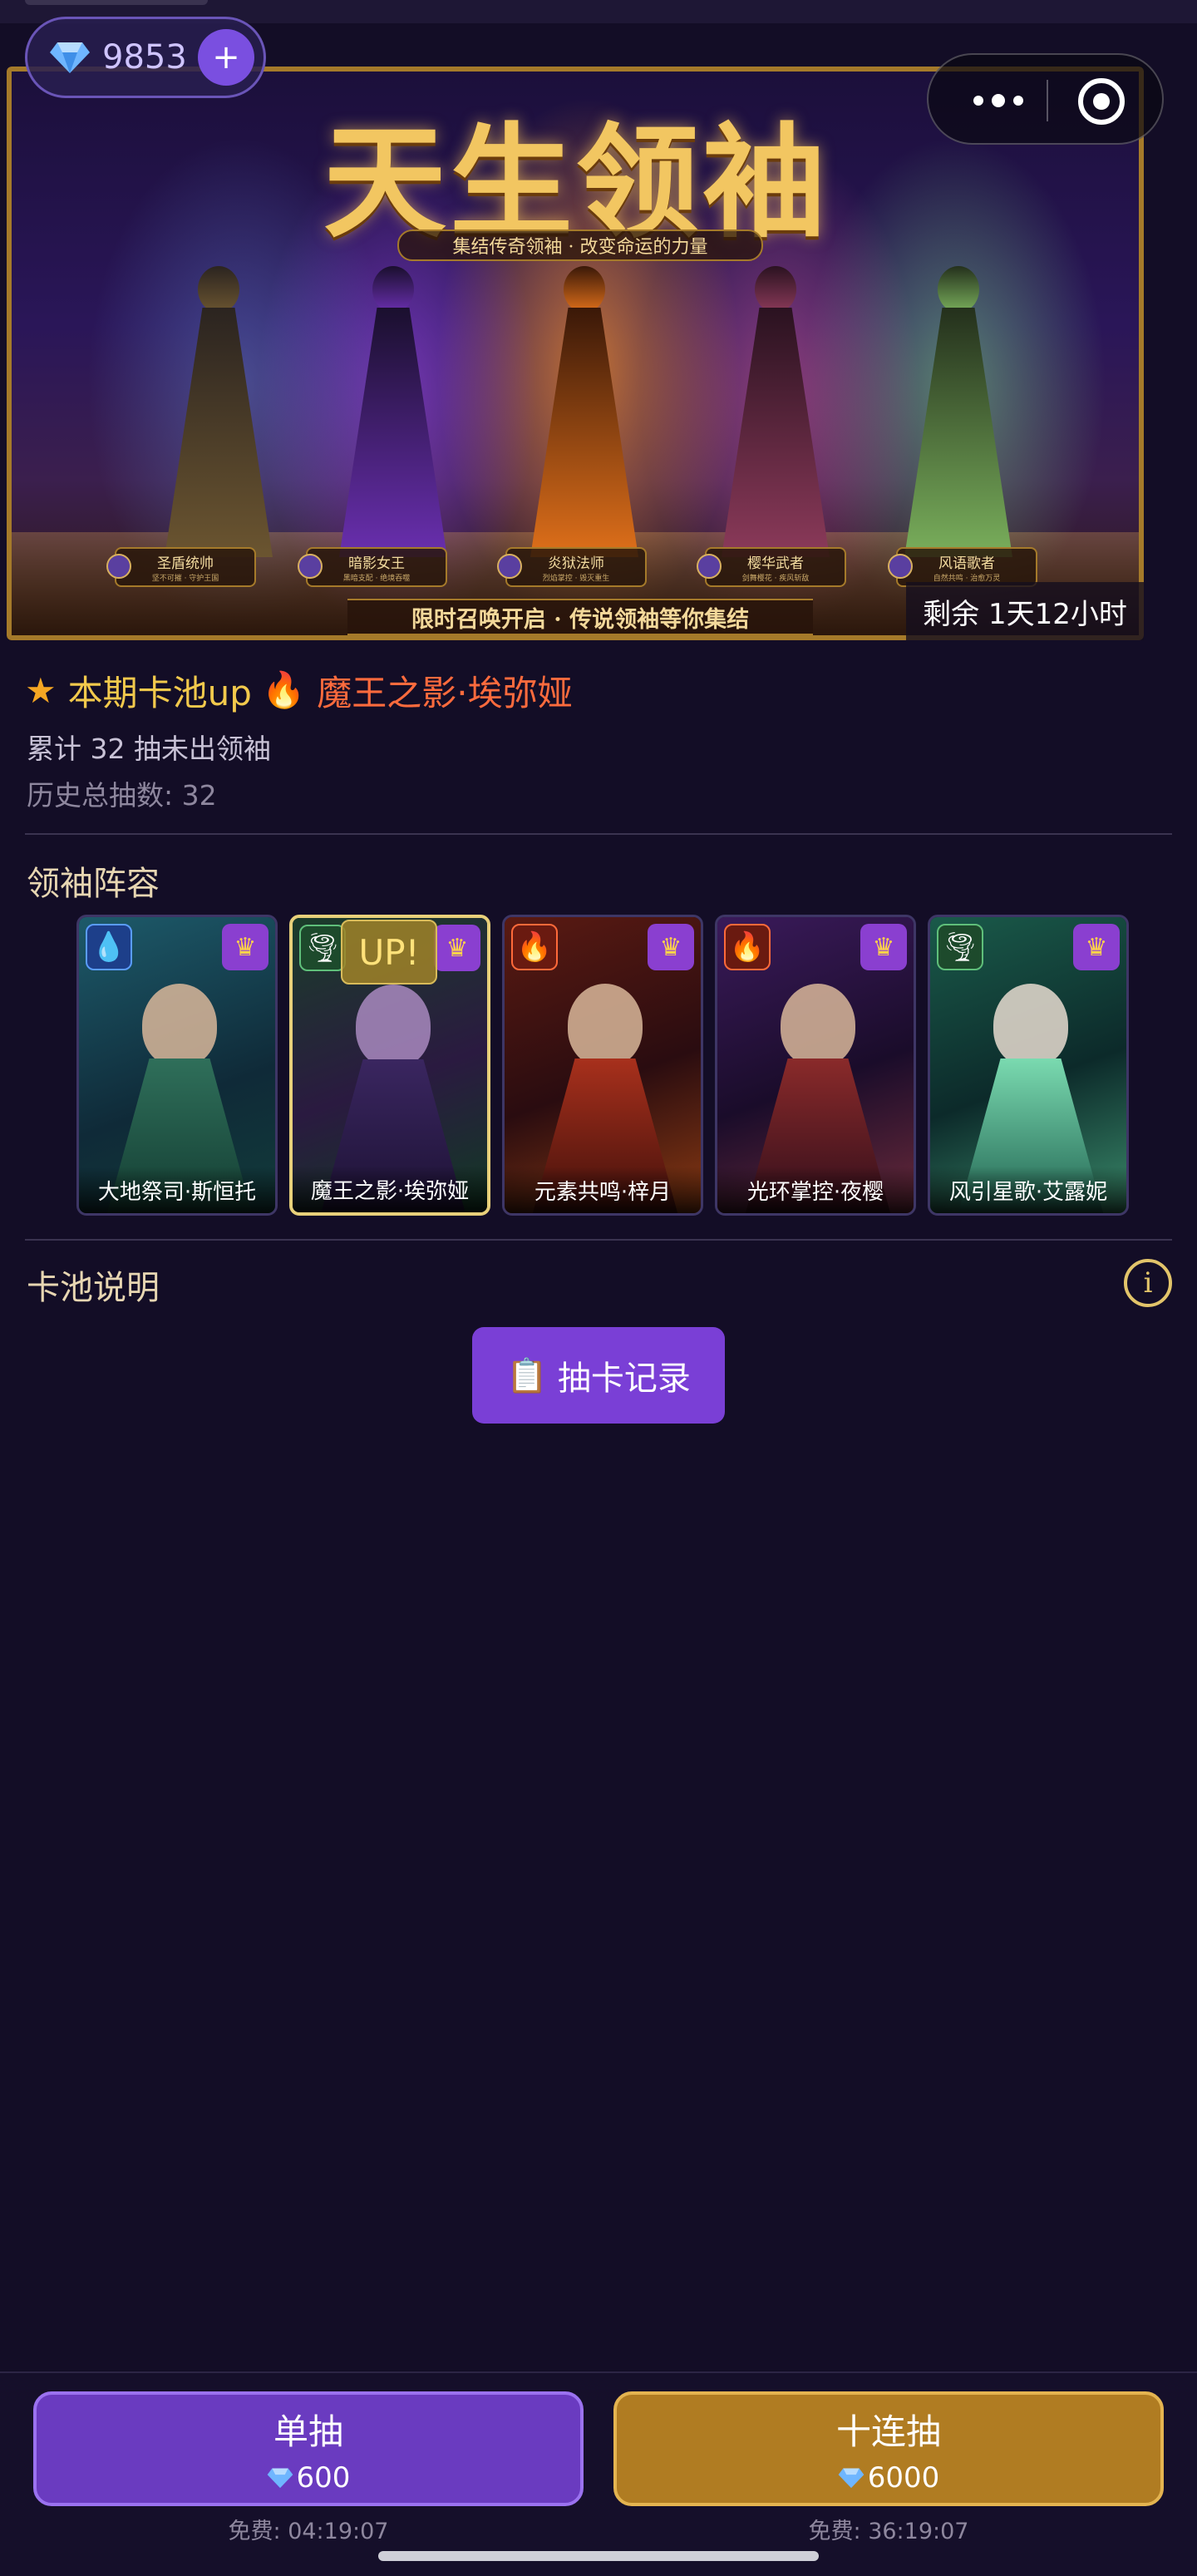 Image resolution: width=1197 pixels, height=2576 pixels. Describe the element at coordinates (177, 1065) in the screenshot. I see `hero-card: 💧 ♛ 大地祭司·斯恒托` at that location.